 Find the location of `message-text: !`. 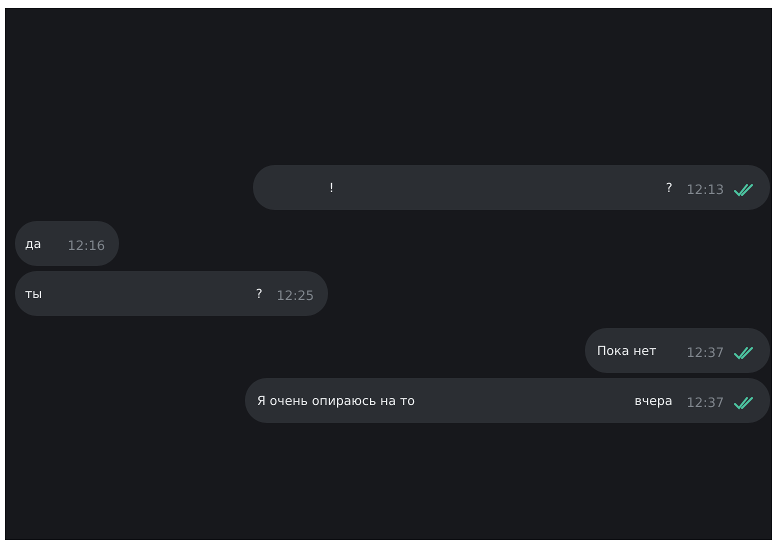

message-text: ! is located at coordinates (331, 187).